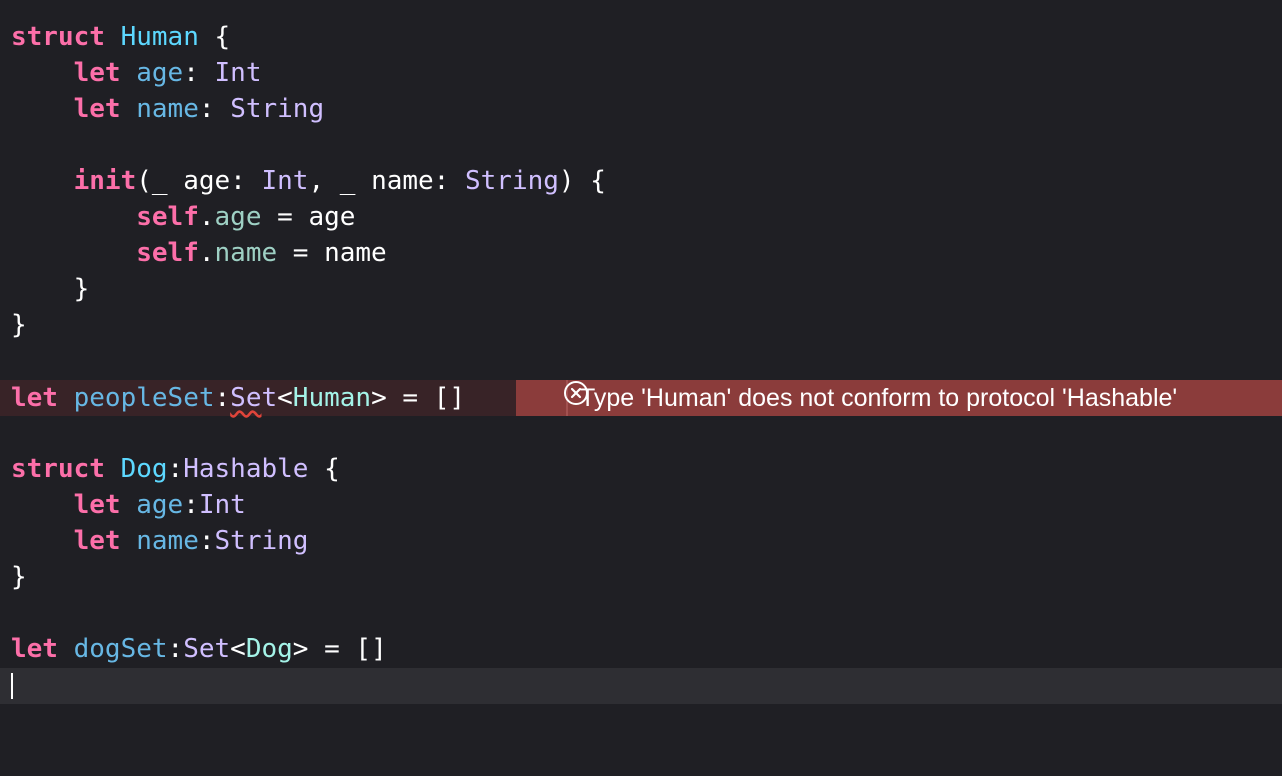 The width and height of the screenshot is (1282, 776). What do you see at coordinates (641, 217) in the screenshot?
I see `code-line-6: self.age = age` at bounding box center [641, 217].